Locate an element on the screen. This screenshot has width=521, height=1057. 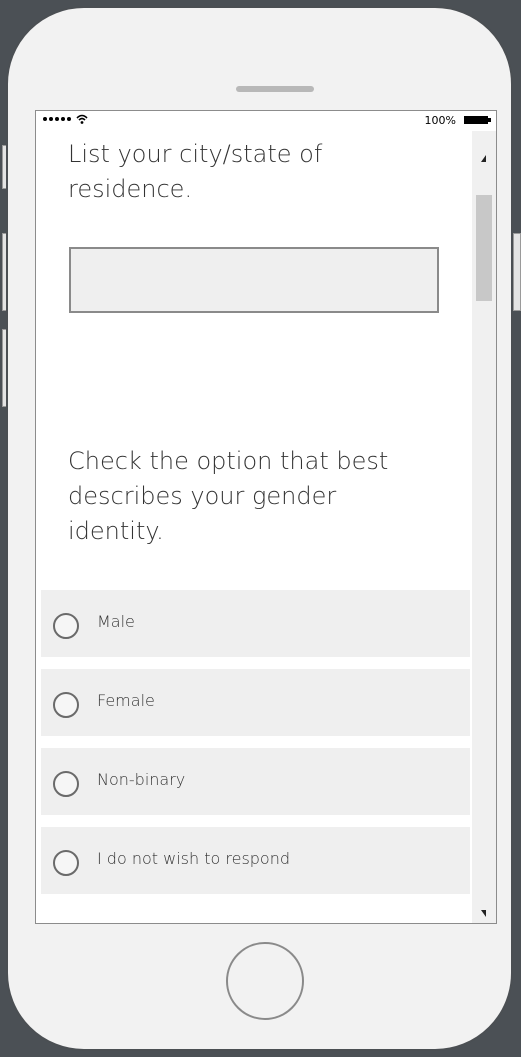
option-no-response: I do not wish to respond is located at coordinates (255, 860).